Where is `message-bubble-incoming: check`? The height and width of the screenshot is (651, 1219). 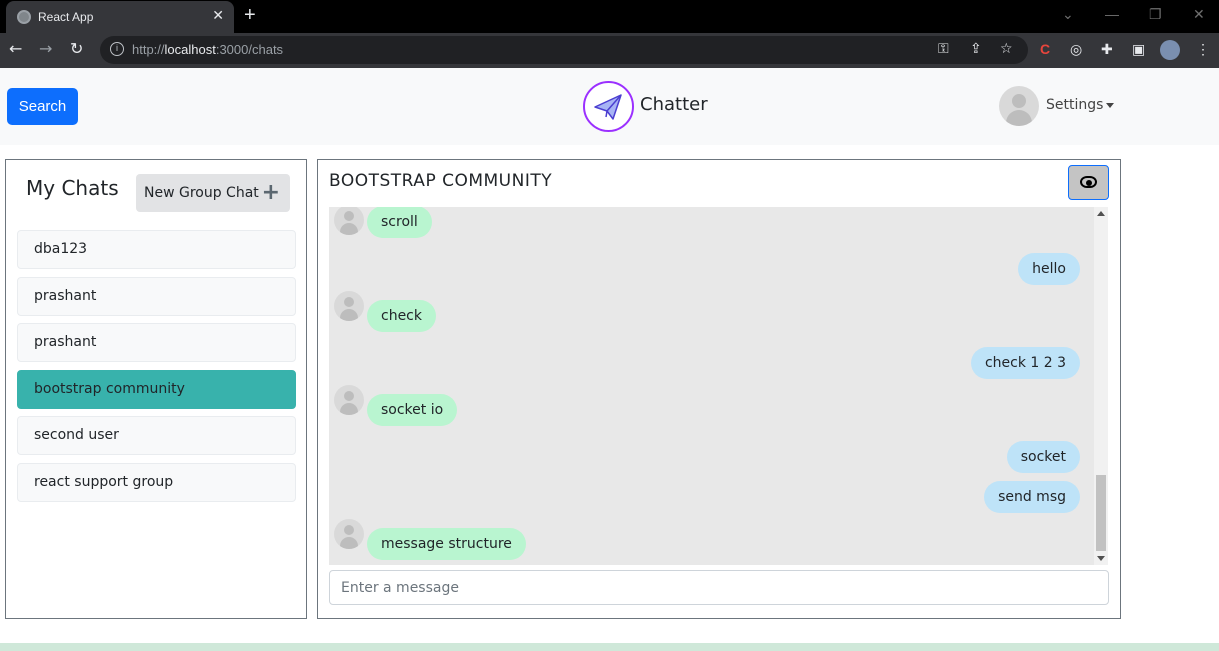
message-bubble-incoming: check is located at coordinates (401, 316).